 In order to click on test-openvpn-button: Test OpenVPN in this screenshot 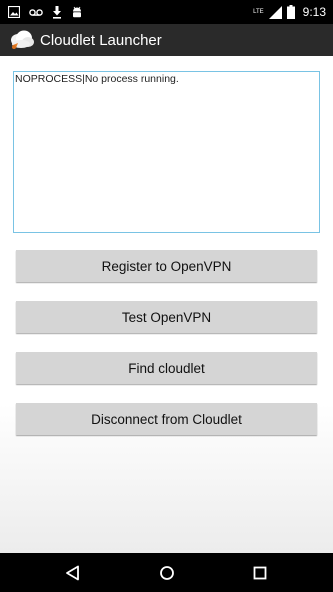, I will do `click(166, 317)`.